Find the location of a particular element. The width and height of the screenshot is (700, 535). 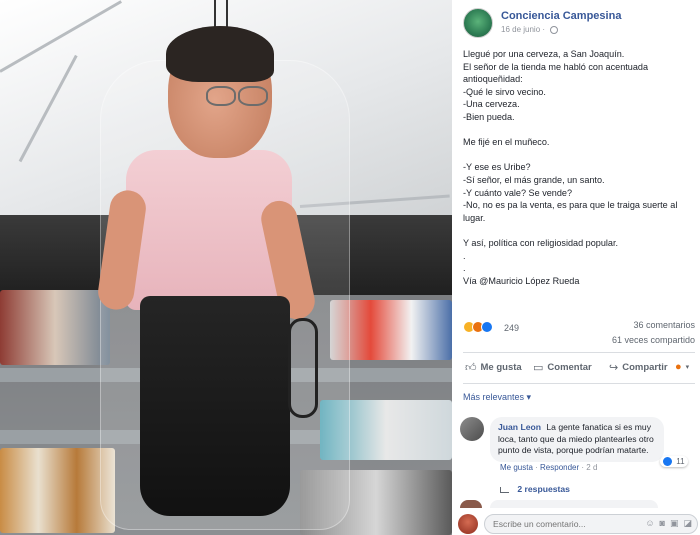

comment-label: Comentar is located at coordinates (569, 367).